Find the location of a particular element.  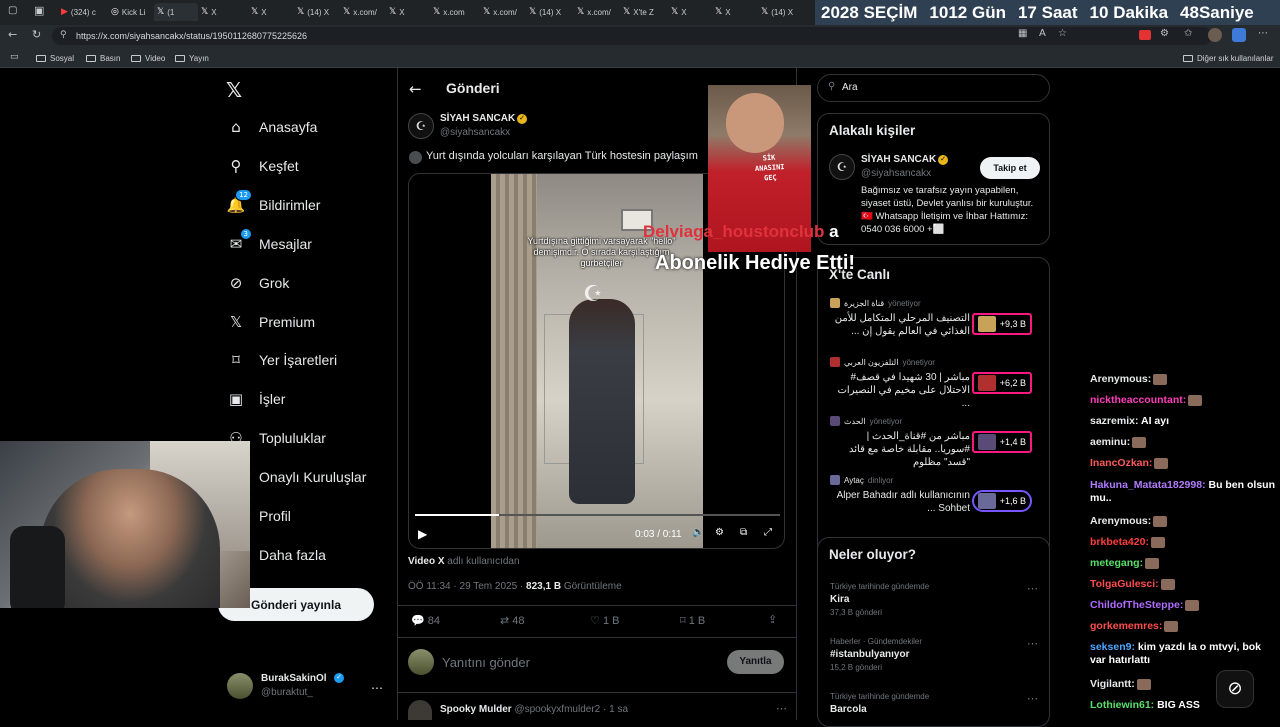

site-info-icon: ⚲ is located at coordinates (63, 35).